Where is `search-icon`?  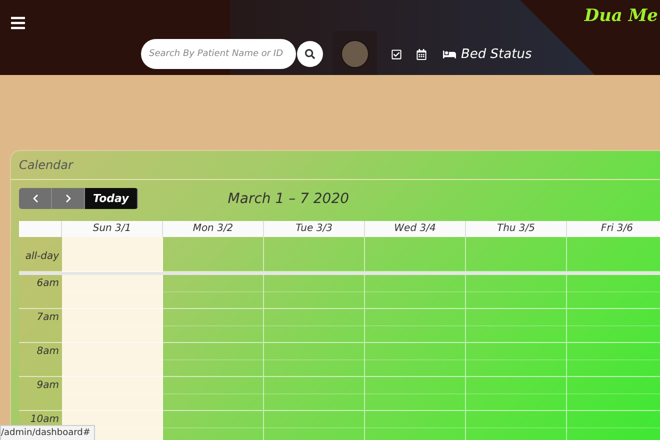 search-icon is located at coordinates (310, 54).